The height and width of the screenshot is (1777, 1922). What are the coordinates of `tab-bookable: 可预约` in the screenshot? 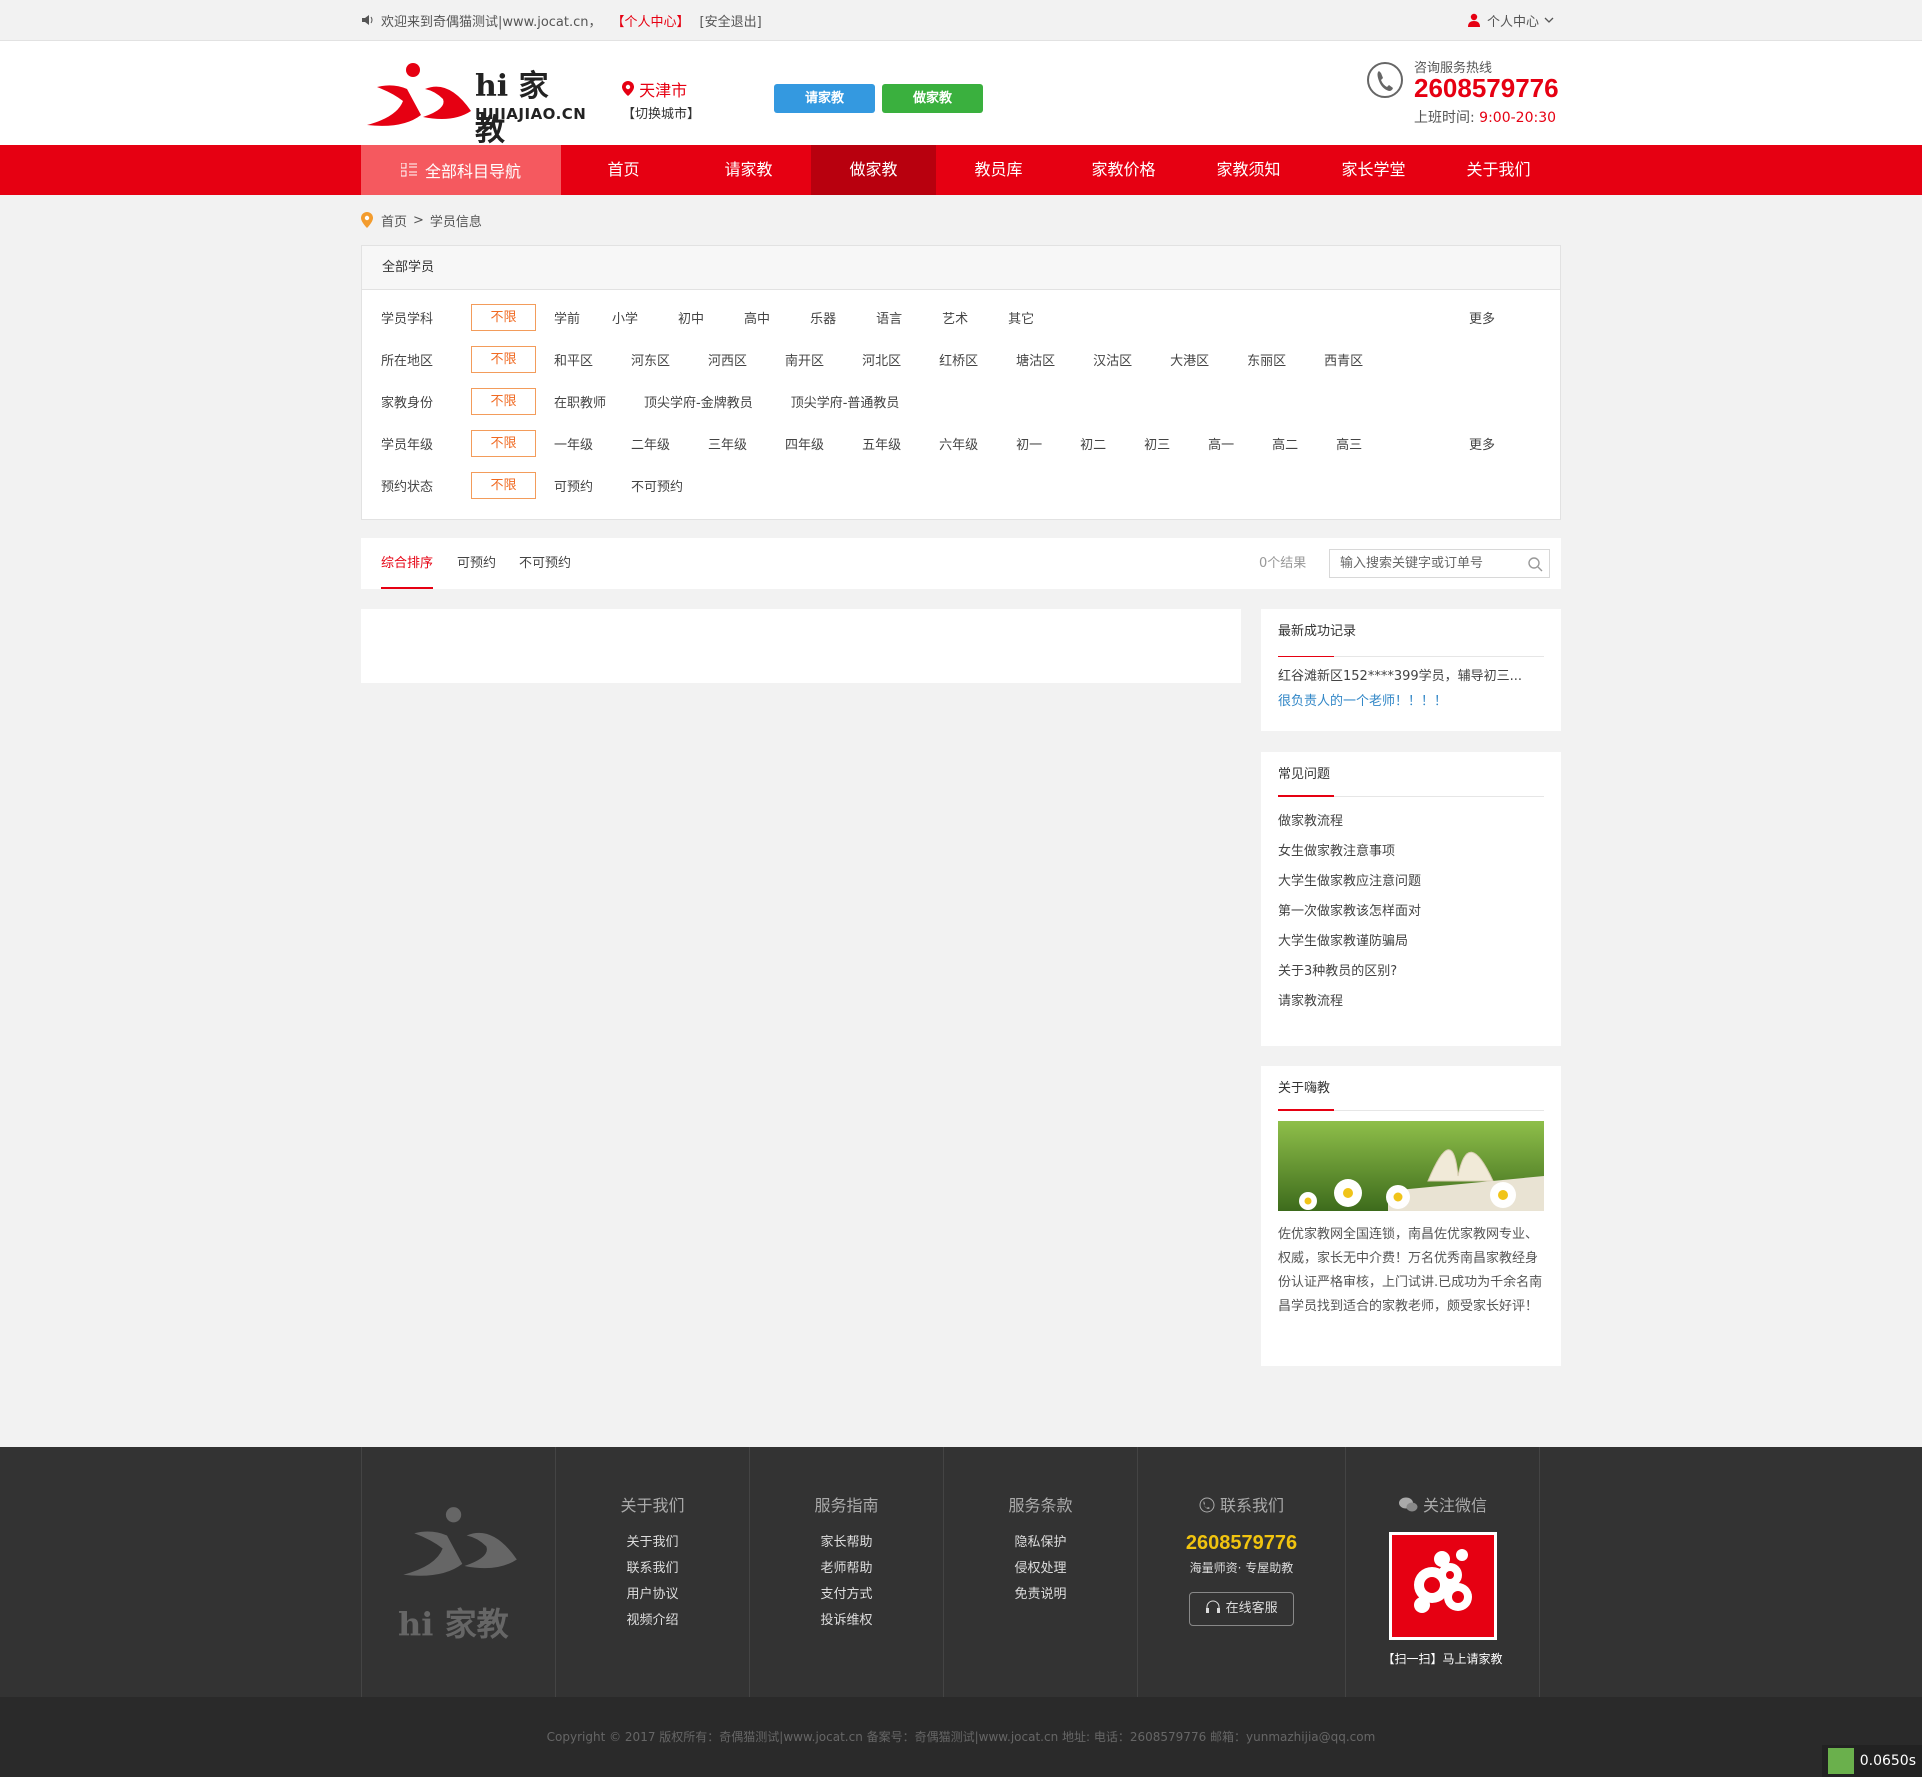 It's located at (476, 563).